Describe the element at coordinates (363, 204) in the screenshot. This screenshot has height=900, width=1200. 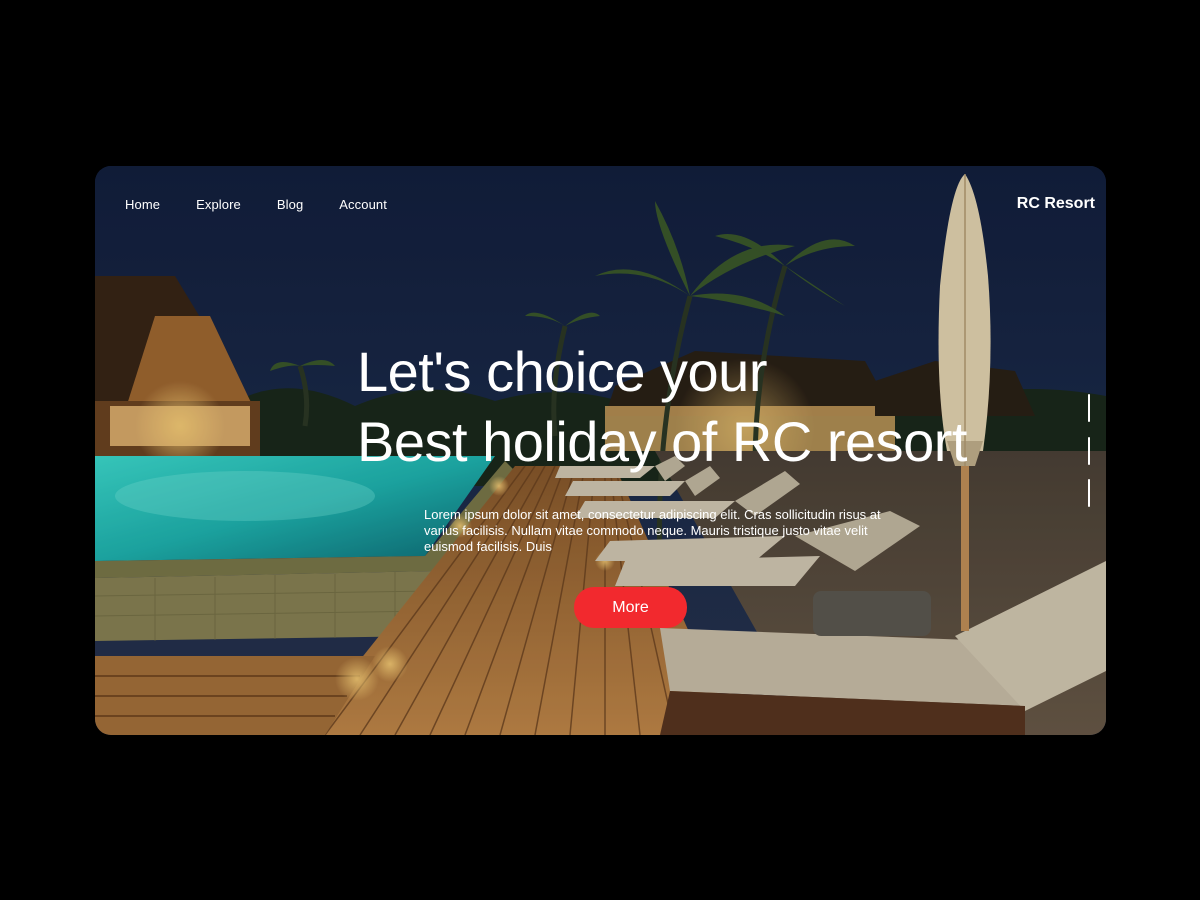
I see `nav-item-account: Account` at that location.